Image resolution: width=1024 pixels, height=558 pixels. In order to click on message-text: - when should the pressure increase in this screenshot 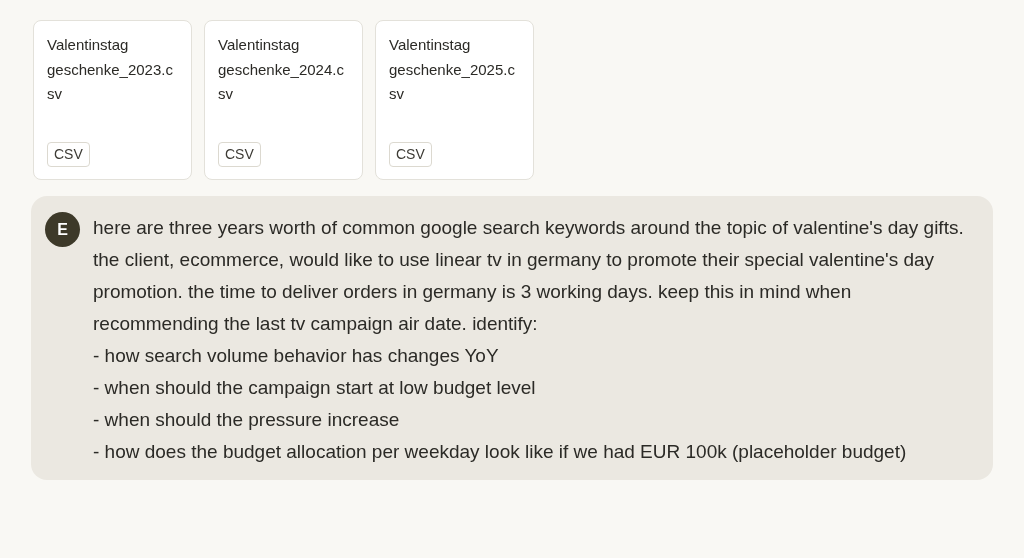, I will do `click(247, 420)`.